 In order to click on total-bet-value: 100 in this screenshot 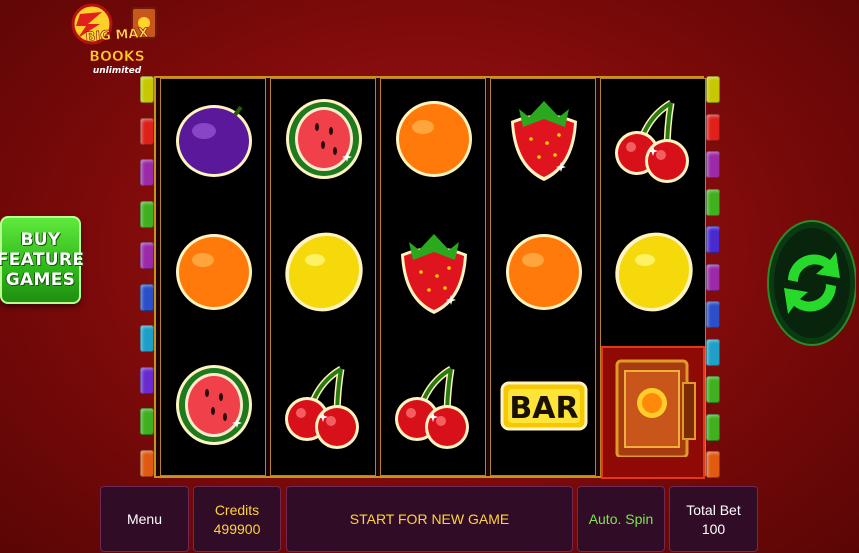, I will do `click(713, 528)`.